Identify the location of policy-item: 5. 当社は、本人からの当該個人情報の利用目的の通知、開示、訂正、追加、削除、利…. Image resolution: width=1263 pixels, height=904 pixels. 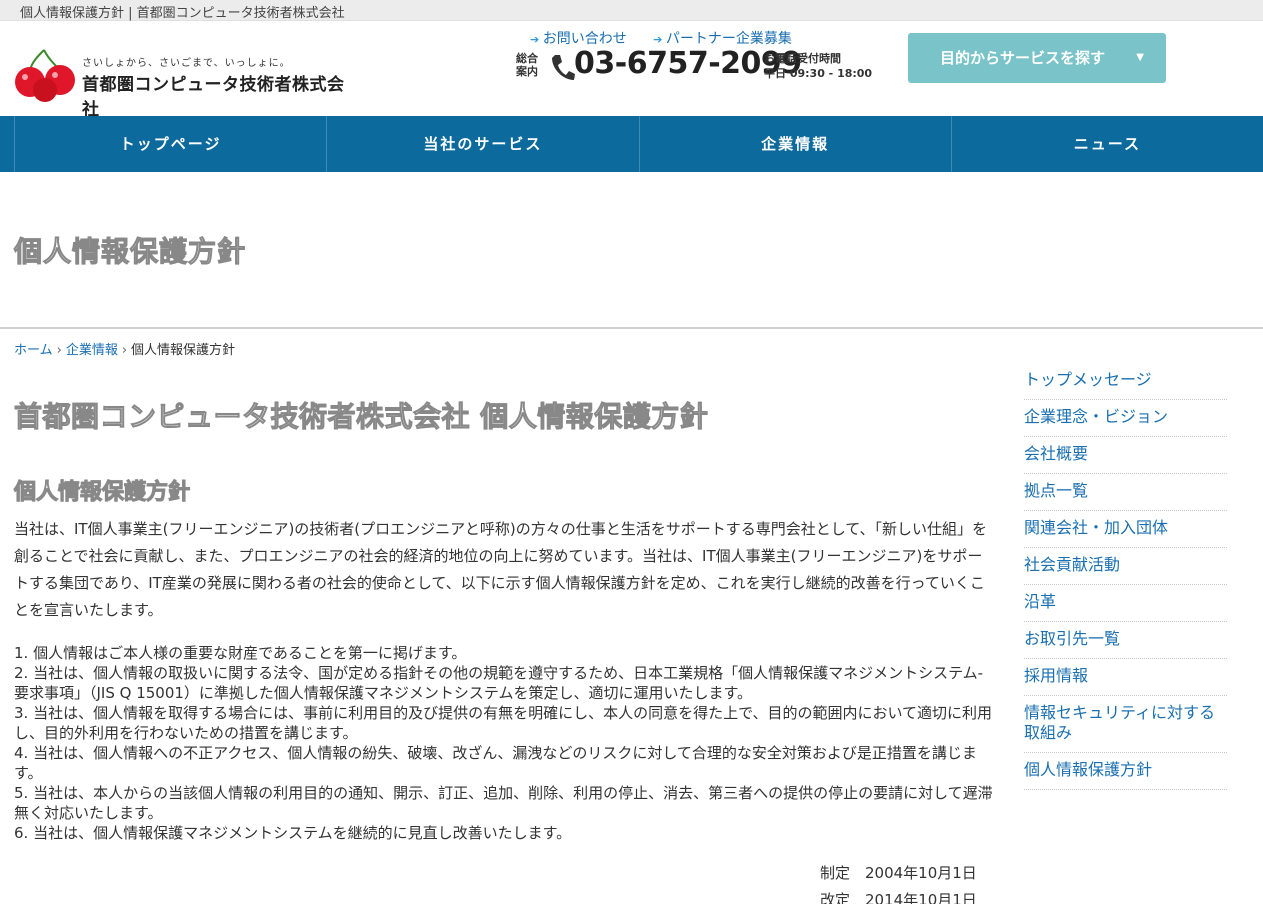
(503, 803).